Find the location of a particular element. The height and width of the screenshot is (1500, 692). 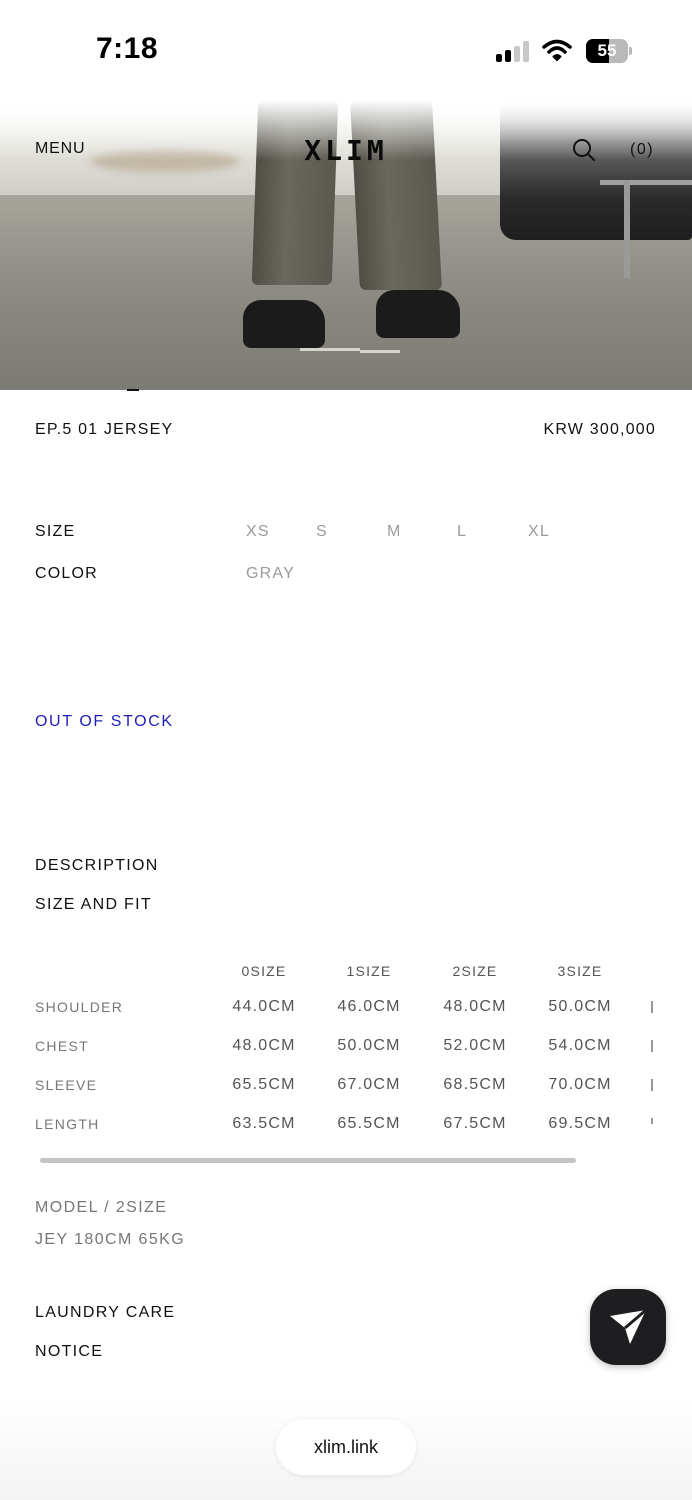

size-column-header: 0SIZE is located at coordinates (264, 971).